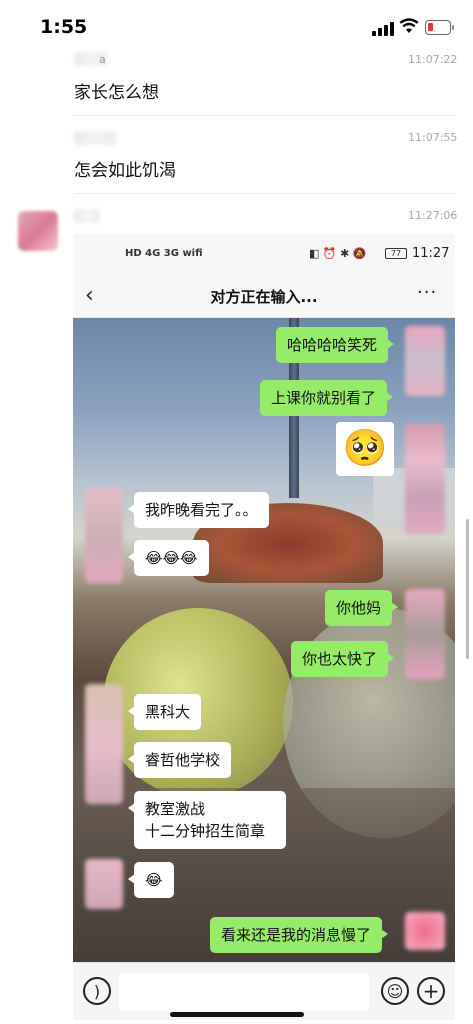 The width and height of the screenshot is (473, 1024). Describe the element at coordinates (207, 820) in the screenshot. I see `chat-bubble-received: 教室激战 十二分钟招生简章` at that location.